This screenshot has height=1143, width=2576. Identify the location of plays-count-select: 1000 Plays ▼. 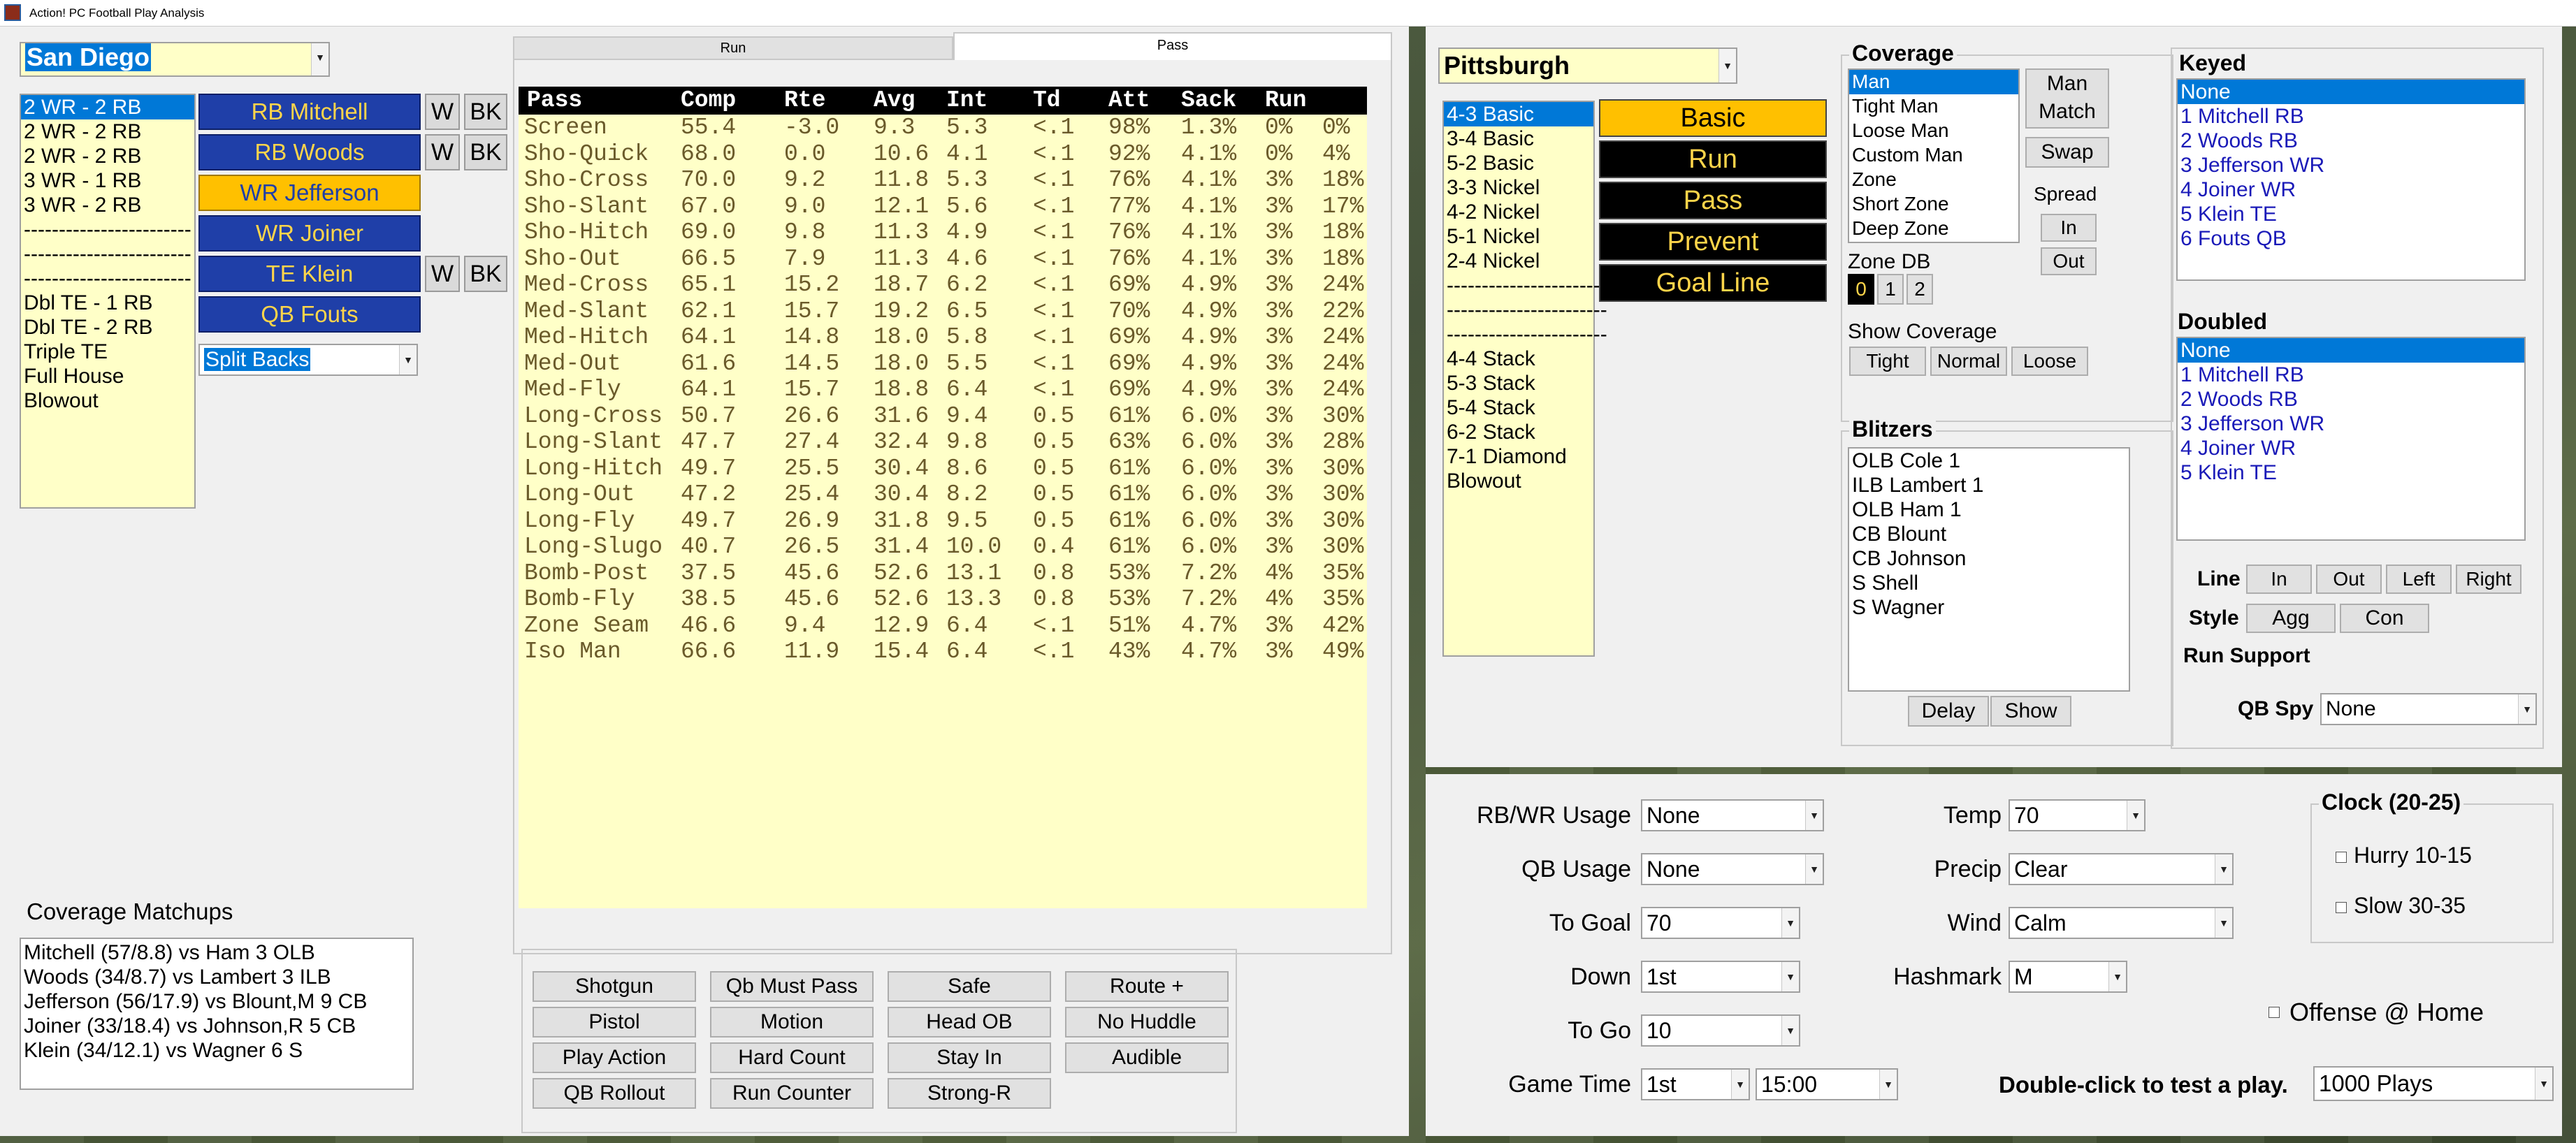
(2433, 1083).